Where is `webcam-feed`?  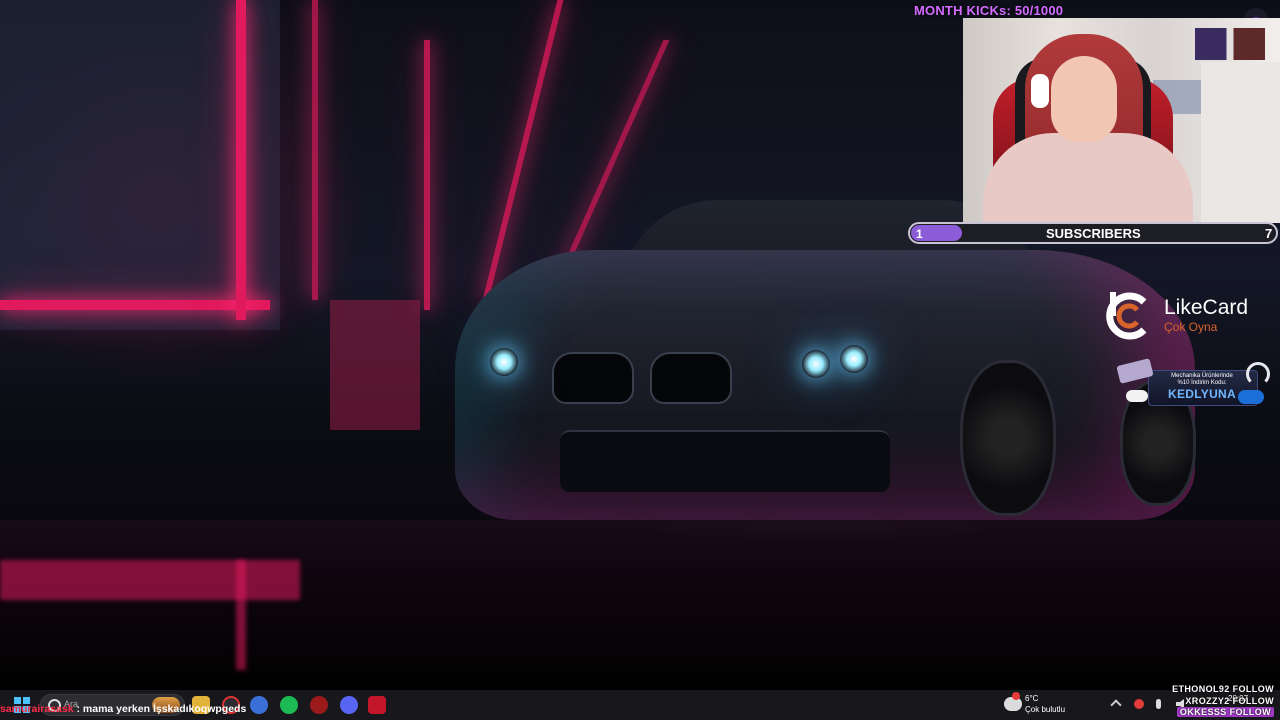
webcam-feed is located at coordinates (1121, 120).